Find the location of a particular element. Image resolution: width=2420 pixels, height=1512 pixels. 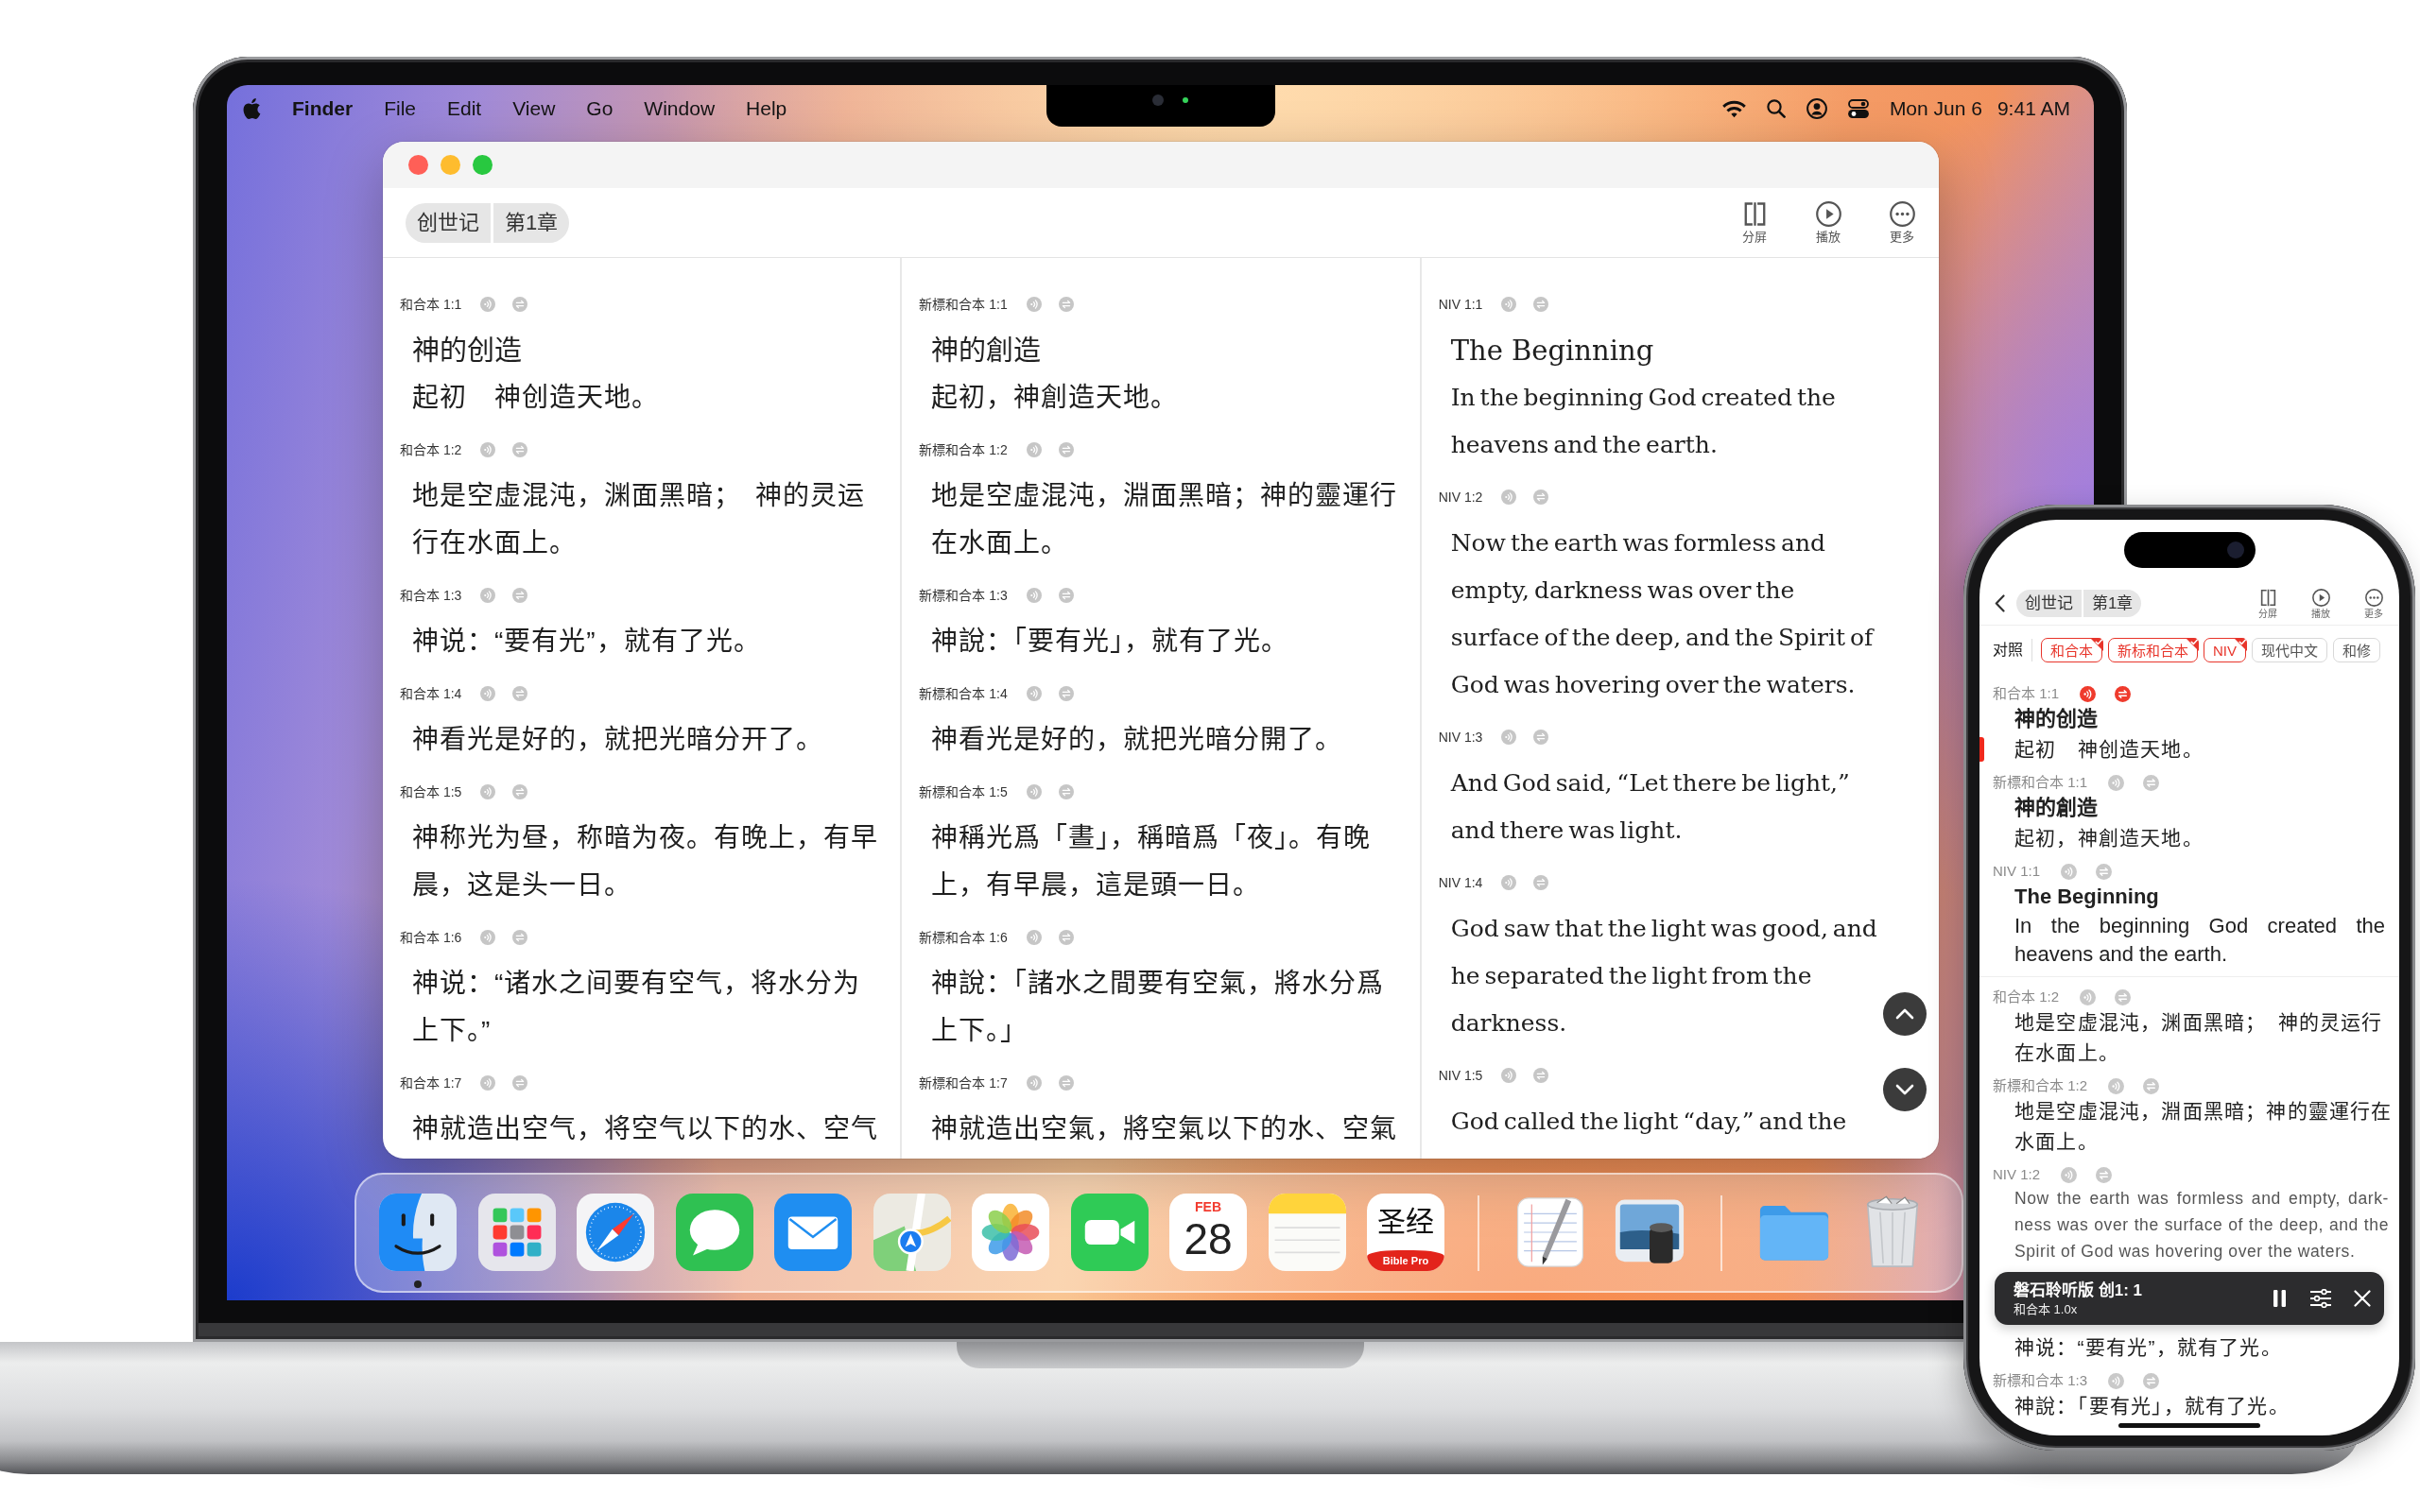

notepad-icon is located at coordinates (1307, 1232).